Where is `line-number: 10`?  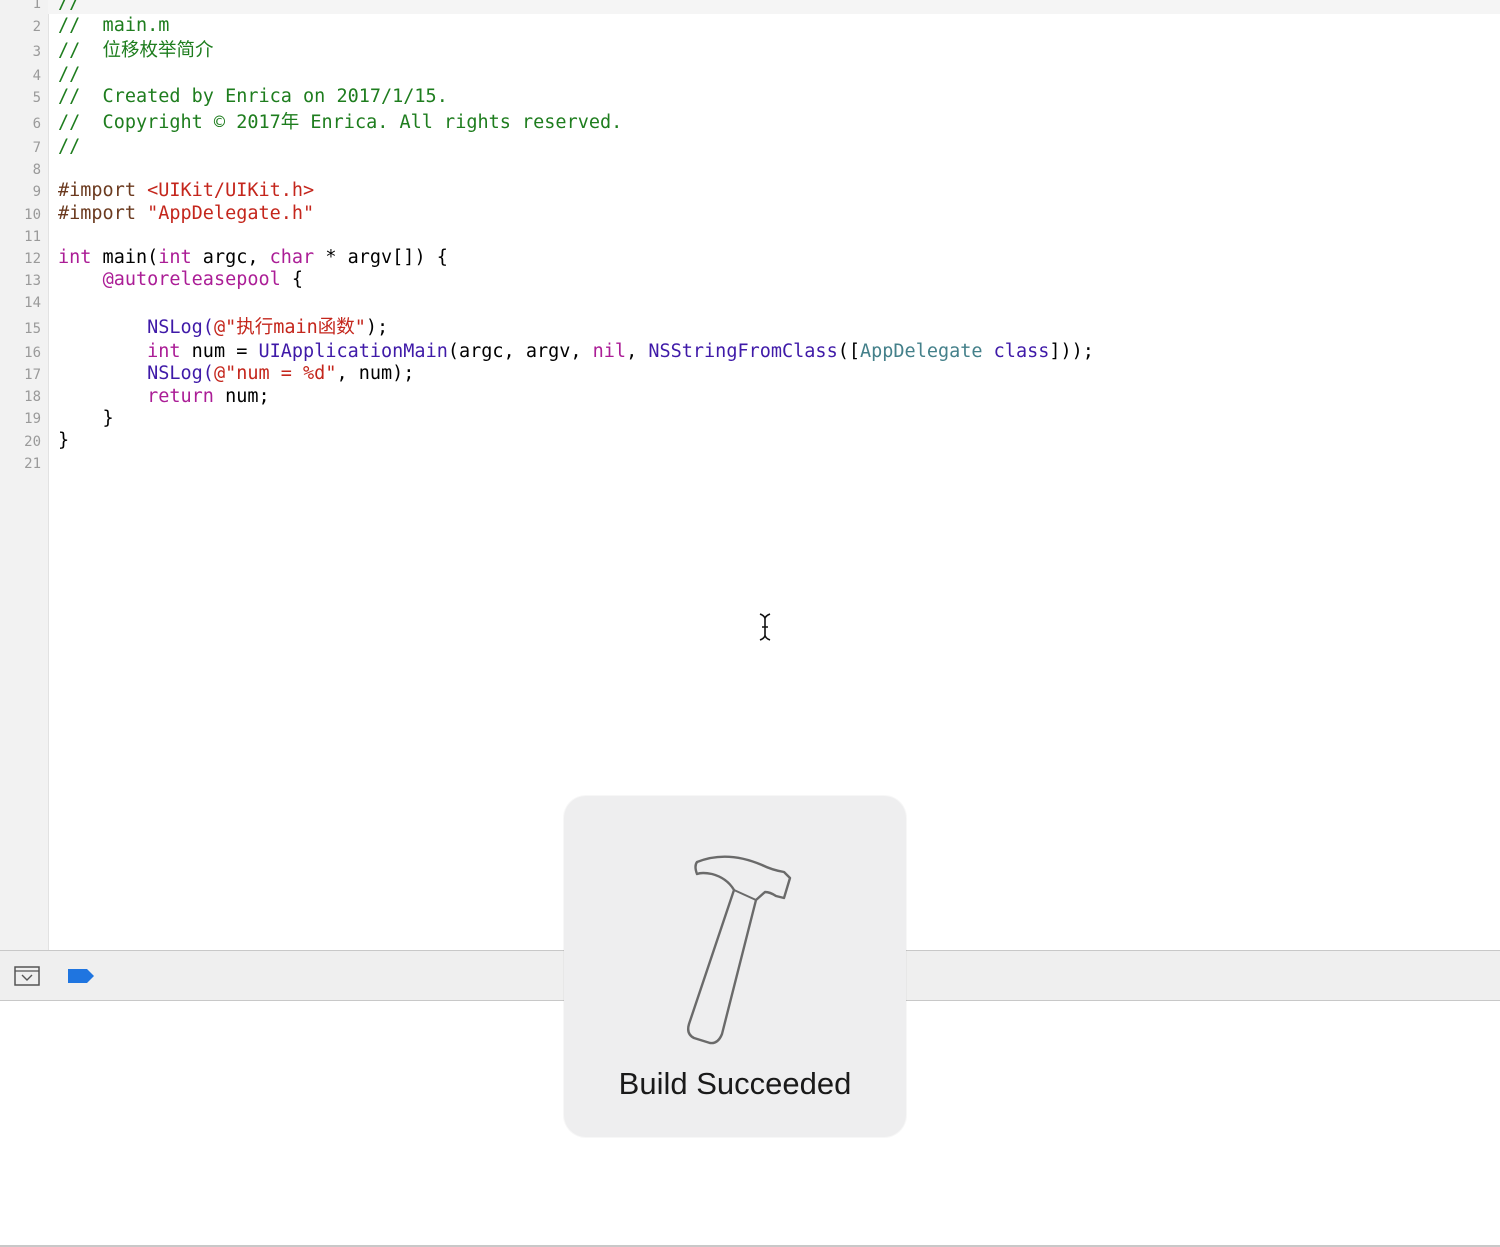 line-number: 10 is located at coordinates (32, 215).